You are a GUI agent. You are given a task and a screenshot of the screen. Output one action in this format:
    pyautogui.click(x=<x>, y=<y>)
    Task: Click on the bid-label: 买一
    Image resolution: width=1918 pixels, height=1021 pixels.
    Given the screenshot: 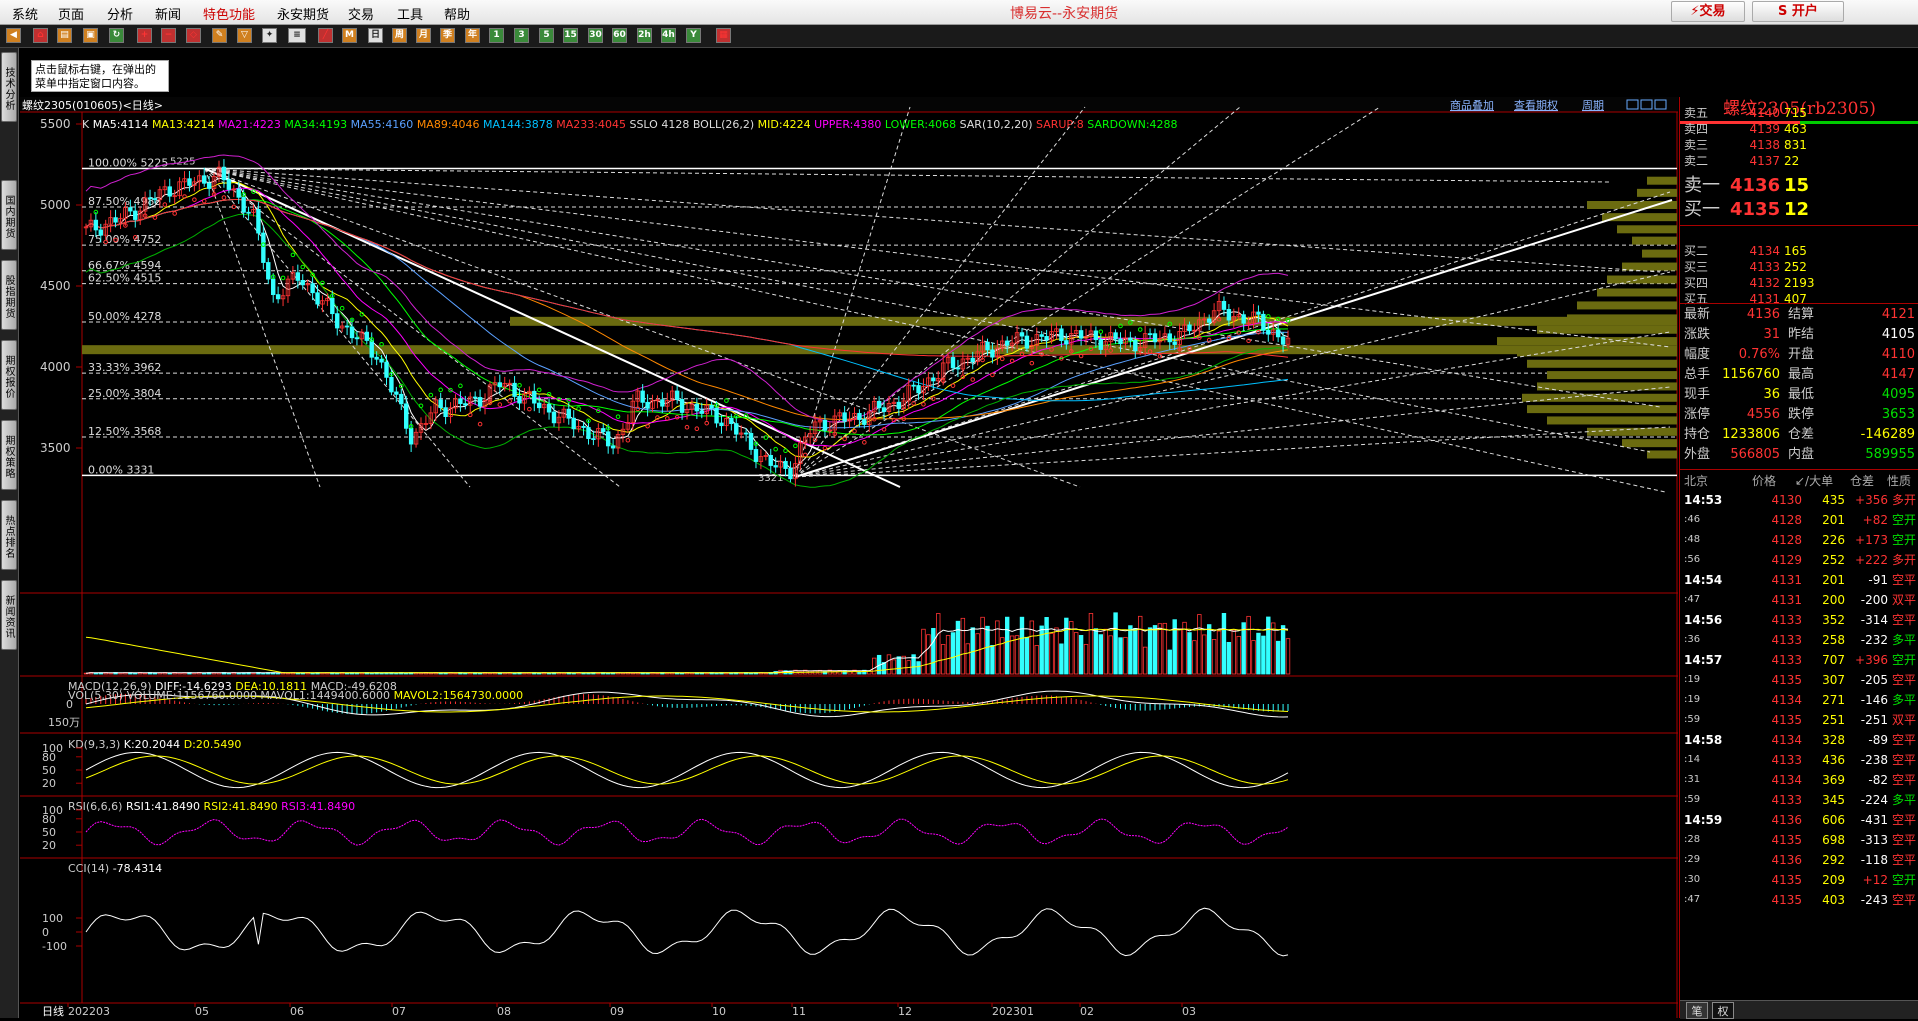 What is the action you would take?
    pyautogui.click(x=1702, y=209)
    